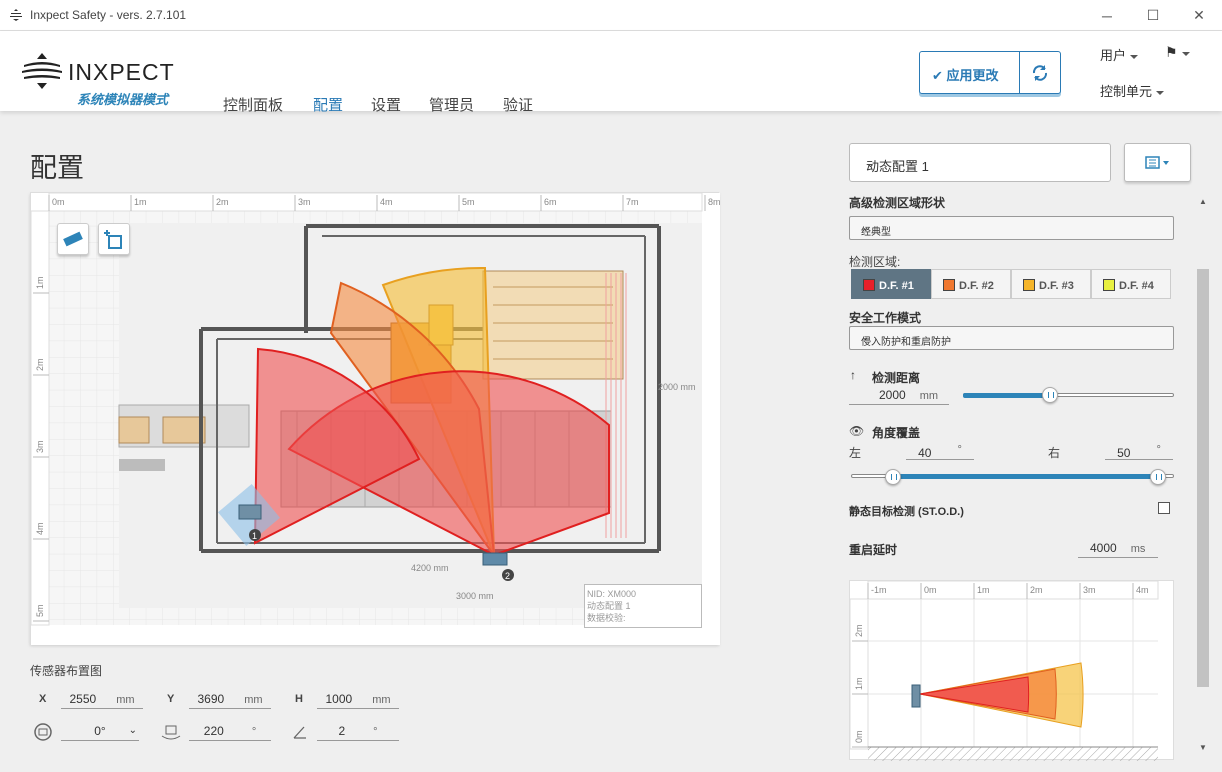 This screenshot has height=772, width=1222. I want to click on safety-mode-label: 安全工作模式, so click(885, 318).